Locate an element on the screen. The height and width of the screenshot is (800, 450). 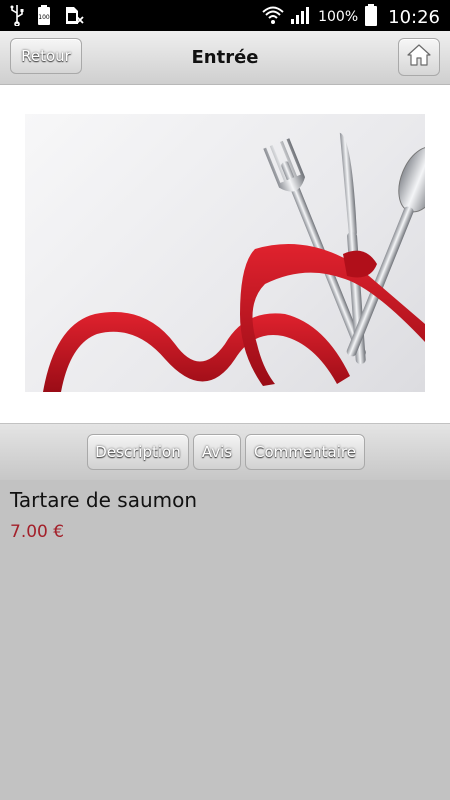
system-icons: 100% 10:26 is located at coordinates (351, 17).